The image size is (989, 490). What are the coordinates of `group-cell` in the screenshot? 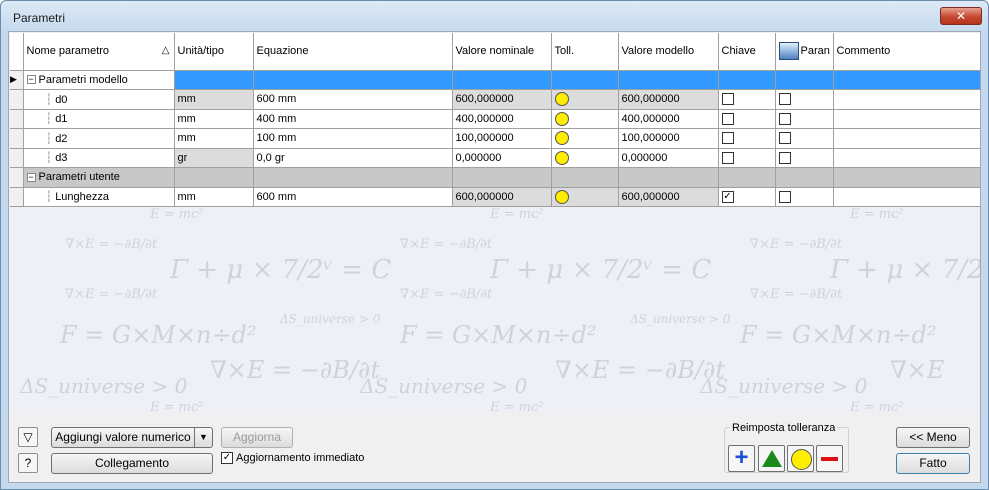 It's located at (747, 177).